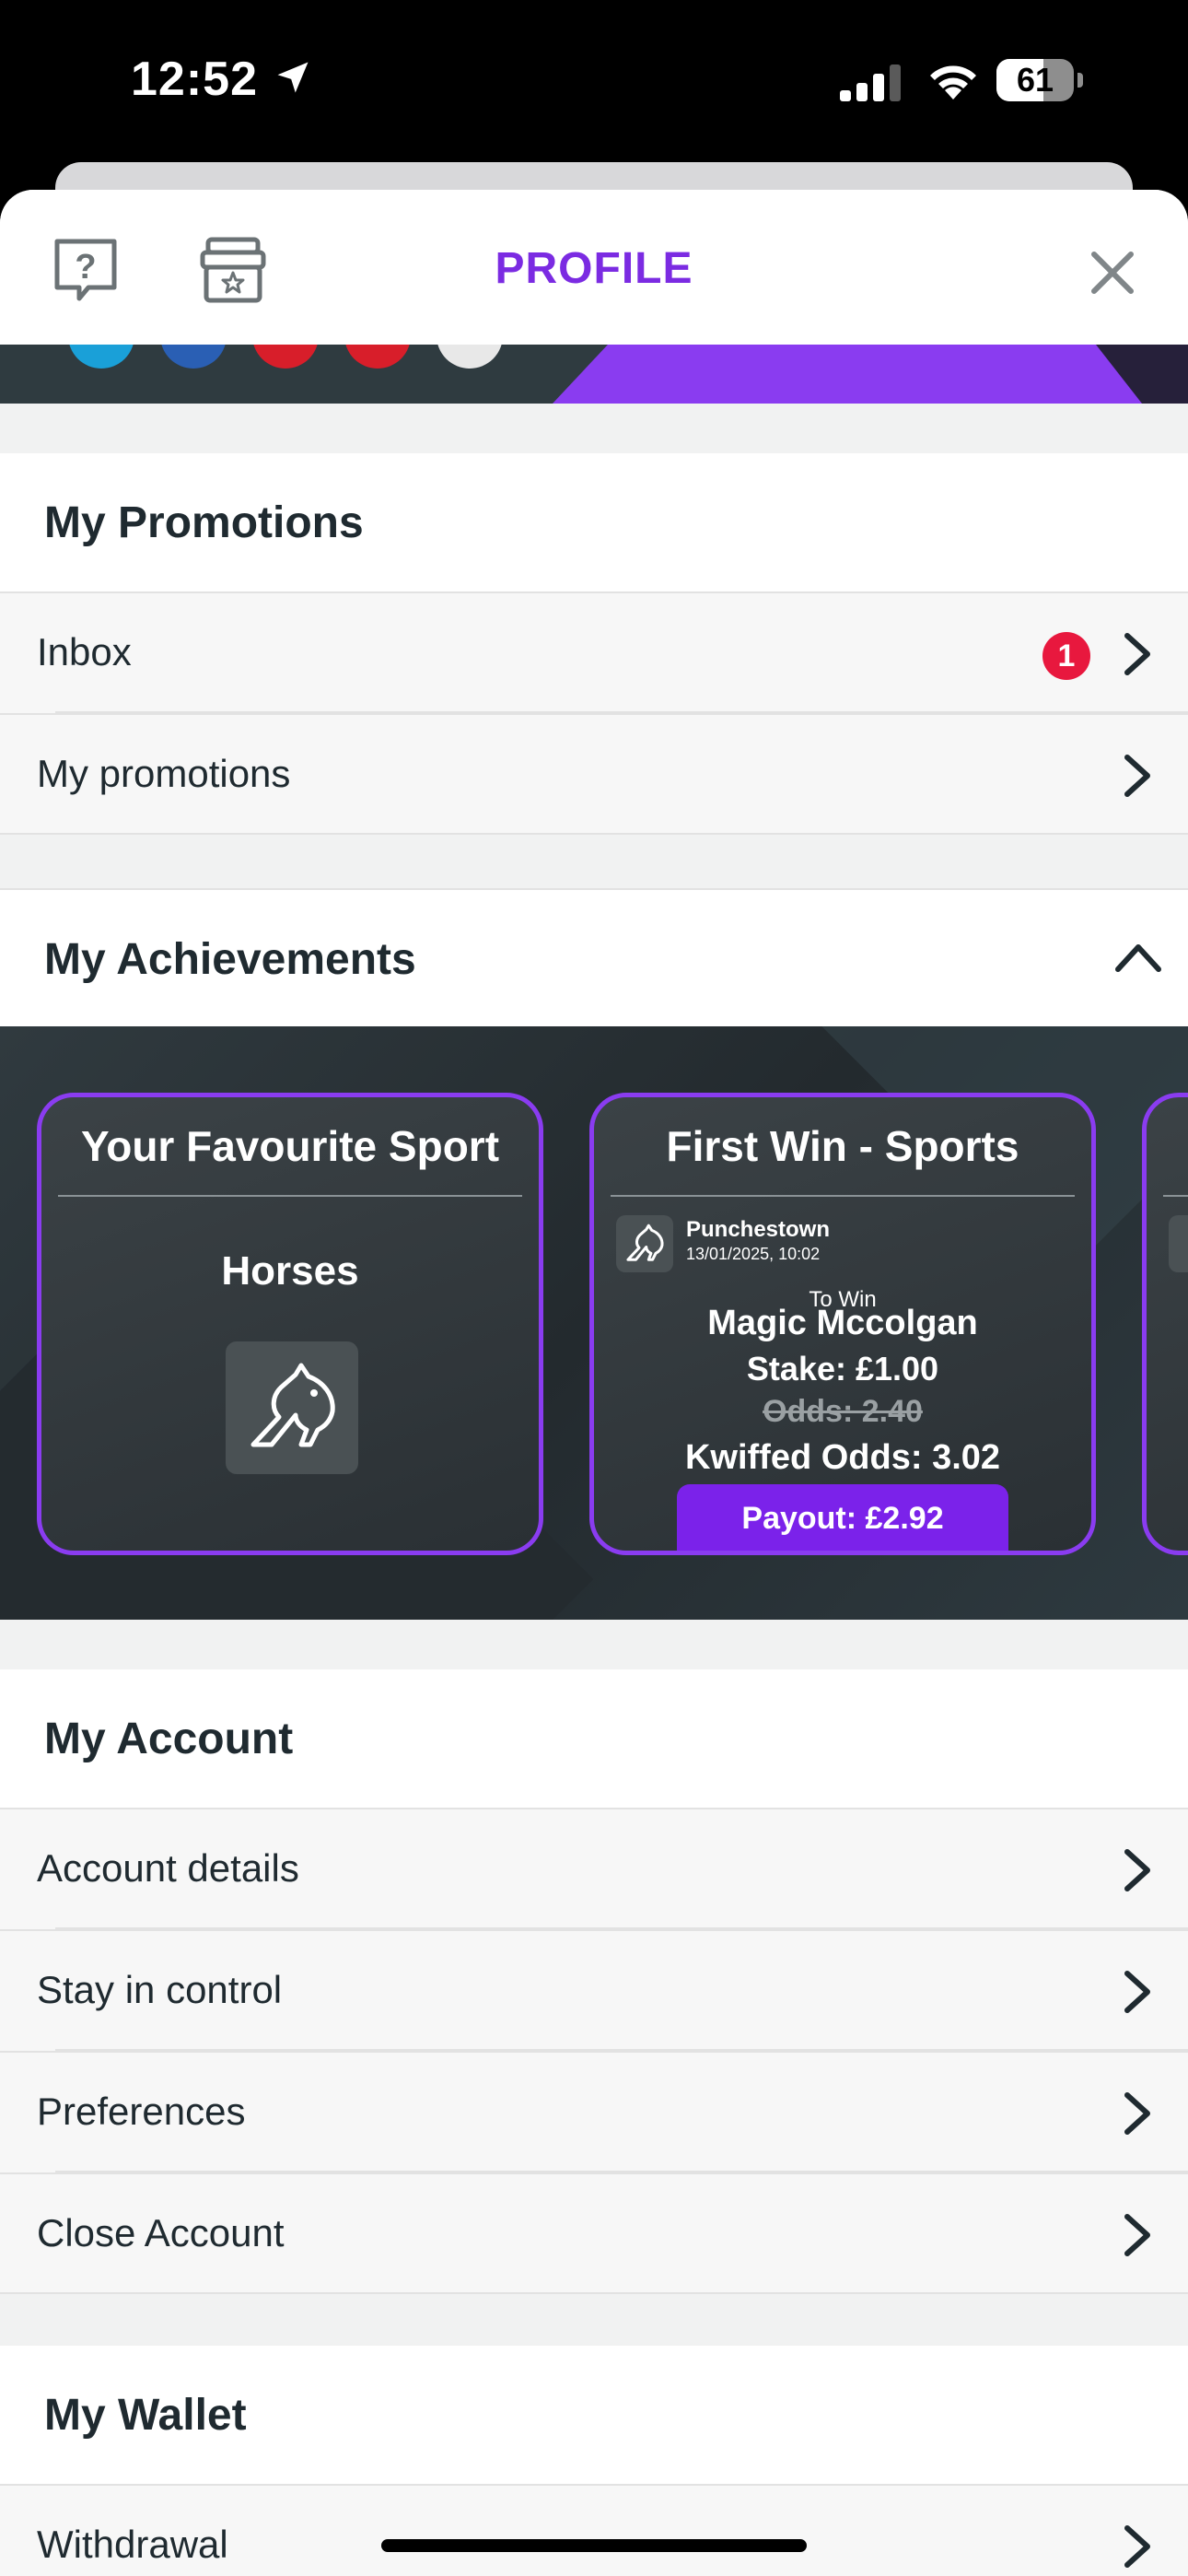 The height and width of the screenshot is (2576, 1188). I want to click on card-title: First Win - Sports, so click(842, 1146).